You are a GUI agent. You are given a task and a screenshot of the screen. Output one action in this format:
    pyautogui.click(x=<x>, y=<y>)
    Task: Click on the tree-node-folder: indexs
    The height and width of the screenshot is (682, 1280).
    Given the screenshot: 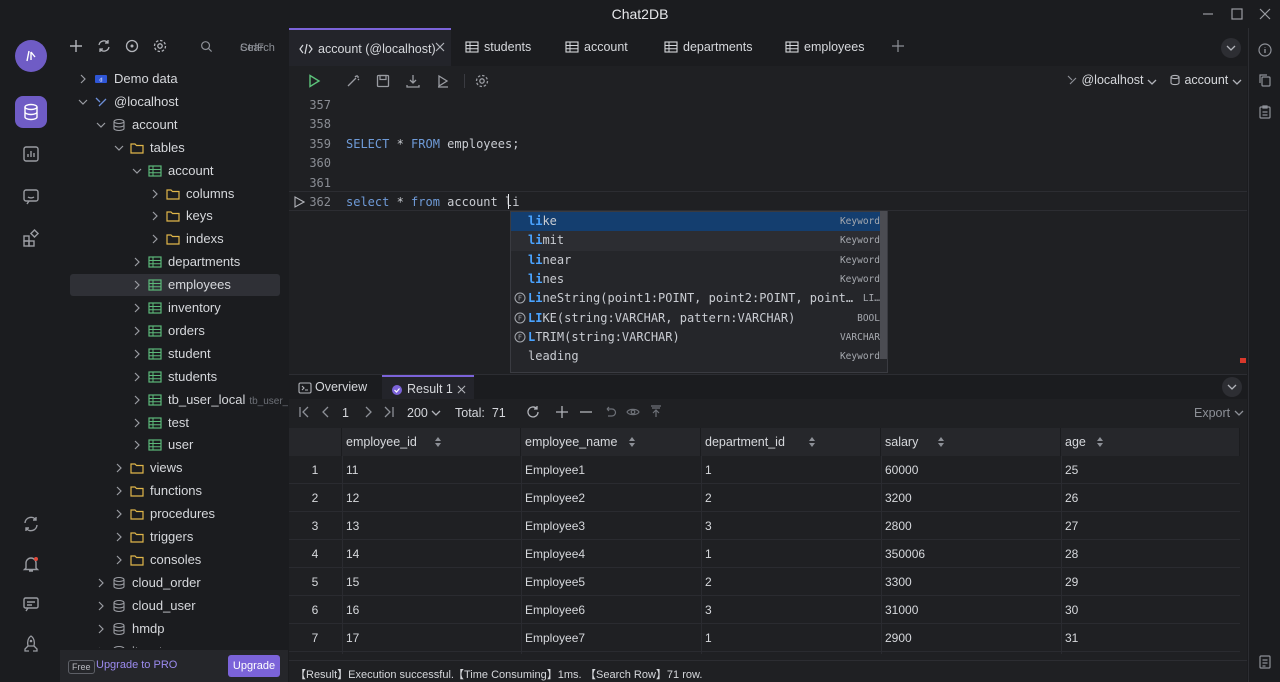 What is the action you would take?
    pyautogui.click(x=175, y=239)
    